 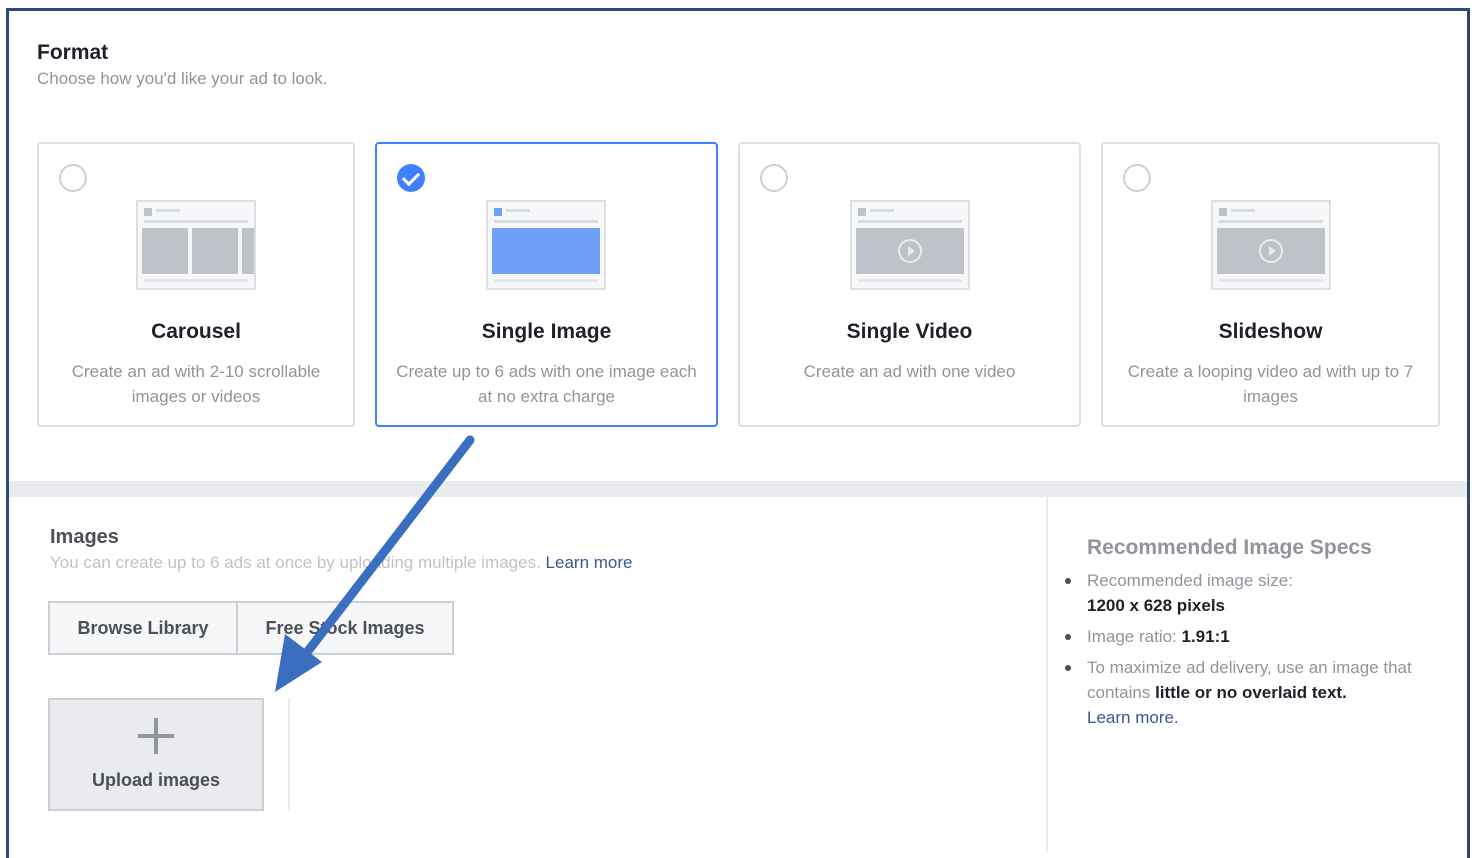 What do you see at coordinates (909, 331) in the screenshot?
I see `single-video-title: Single Video` at bounding box center [909, 331].